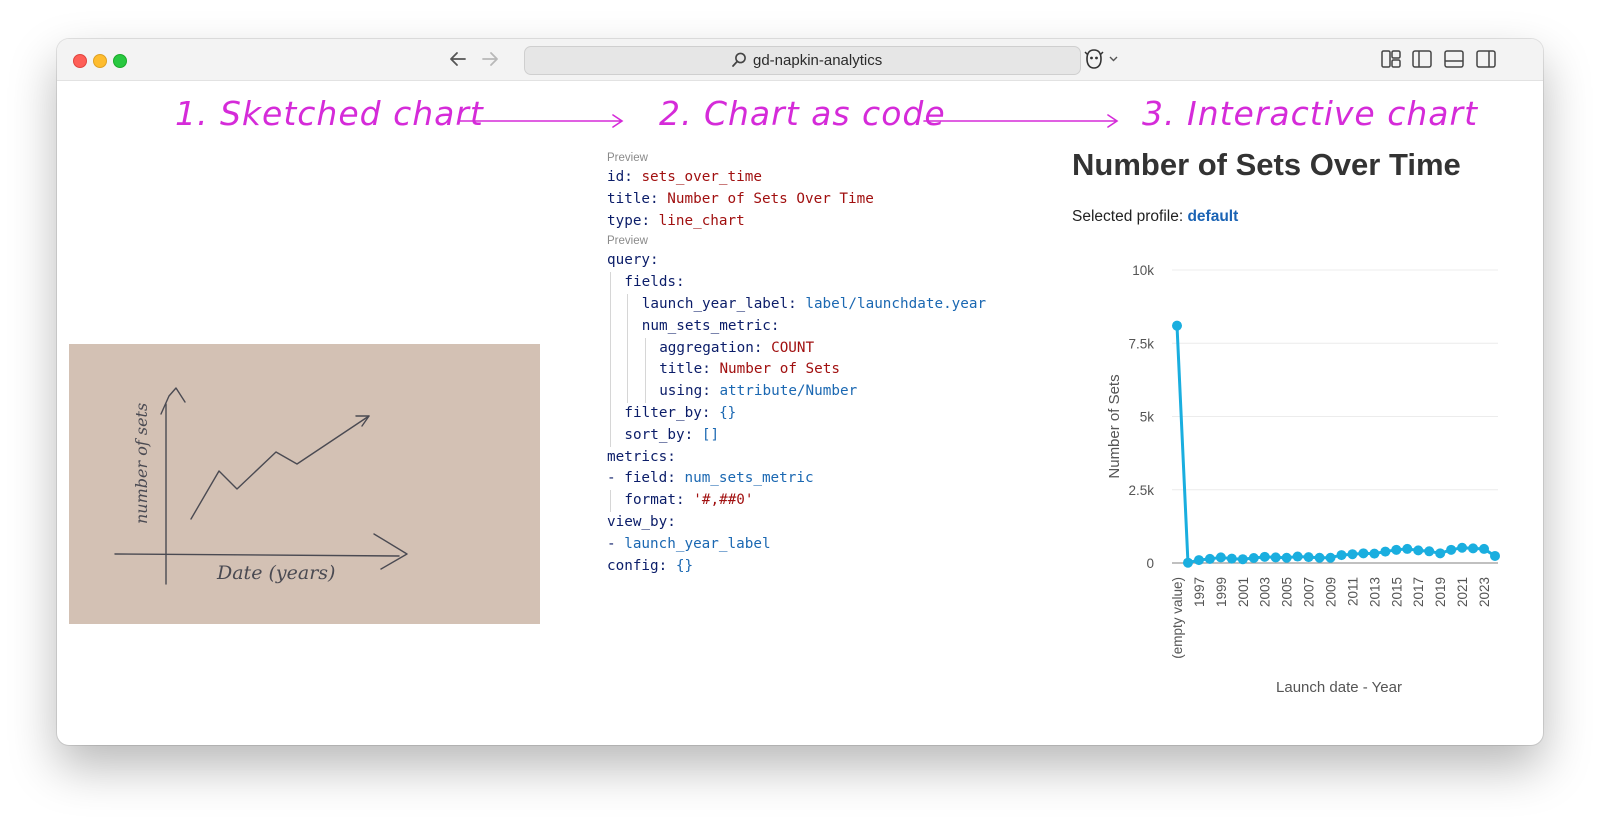 This screenshot has width=1600, height=827. I want to click on code-line: metrics:, so click(641, 456).